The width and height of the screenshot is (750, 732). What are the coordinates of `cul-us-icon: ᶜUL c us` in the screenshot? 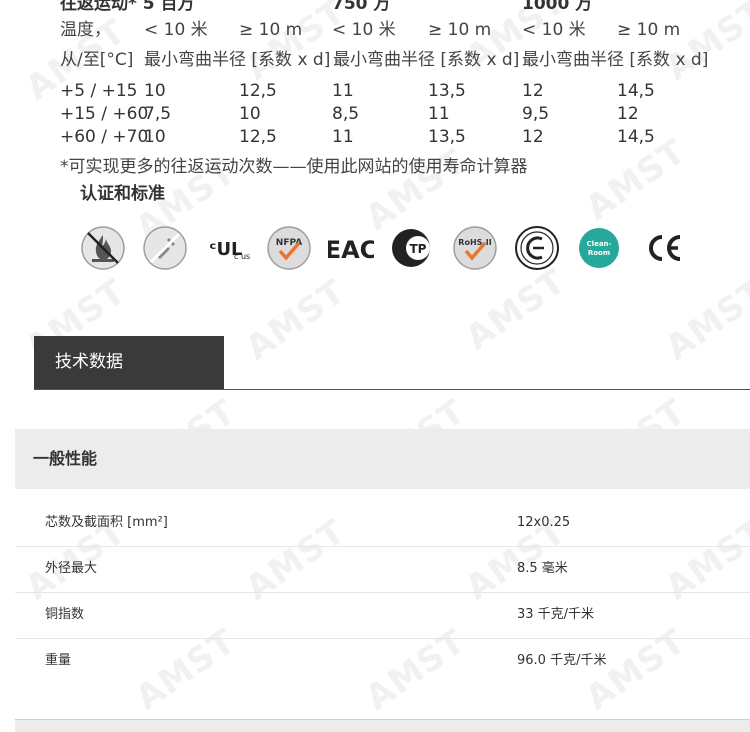 It's located at (227, 248).